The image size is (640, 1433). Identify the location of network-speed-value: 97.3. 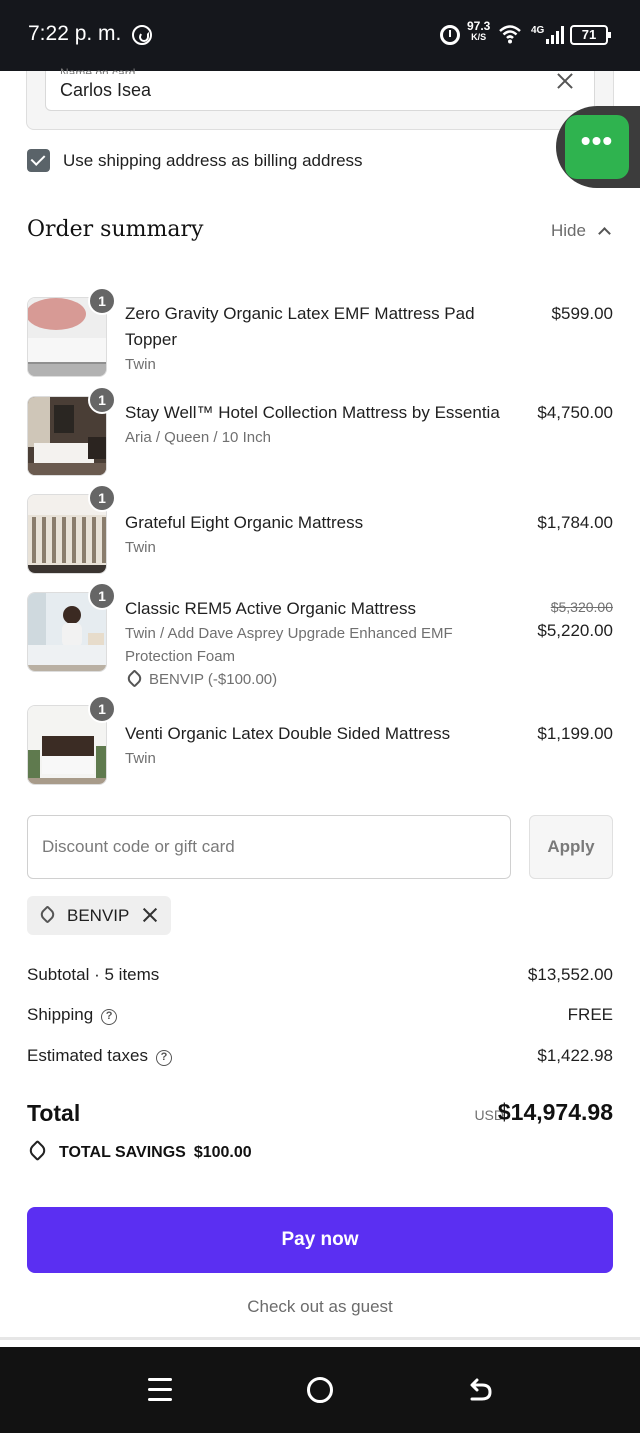
(479, 26).